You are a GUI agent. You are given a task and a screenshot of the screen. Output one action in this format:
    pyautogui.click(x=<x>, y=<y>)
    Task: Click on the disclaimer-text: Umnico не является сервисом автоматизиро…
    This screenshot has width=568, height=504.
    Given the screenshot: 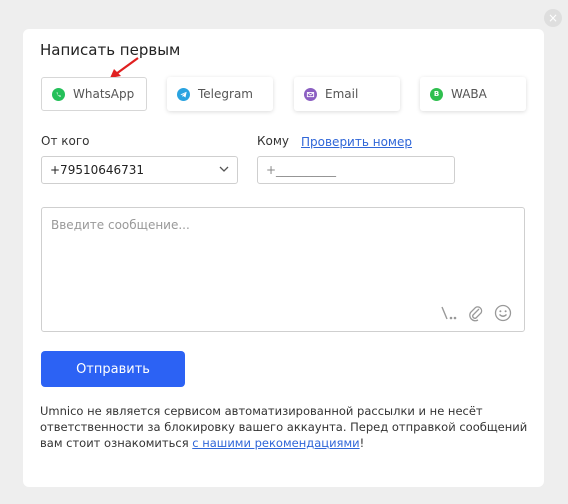 What is the action you would take?
    pyautogui.click(x=285, y=427)
    